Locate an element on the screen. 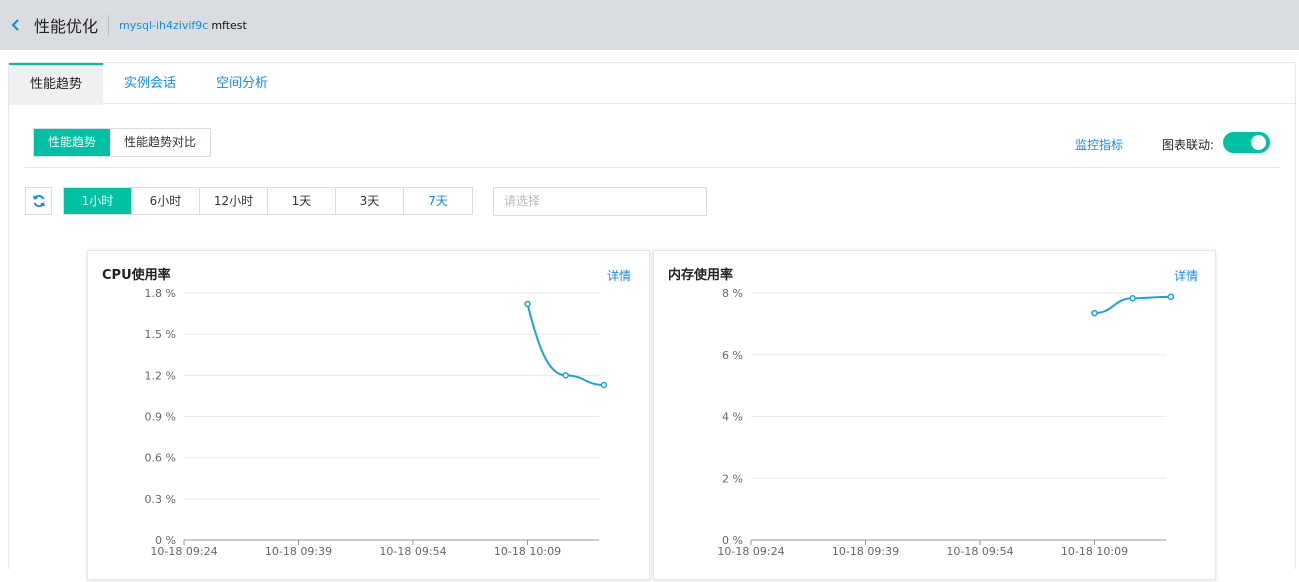 Image resolution: width=1299 pixels, height=582 pixels. instance-name: mftest is located at coordinates (229, 25).